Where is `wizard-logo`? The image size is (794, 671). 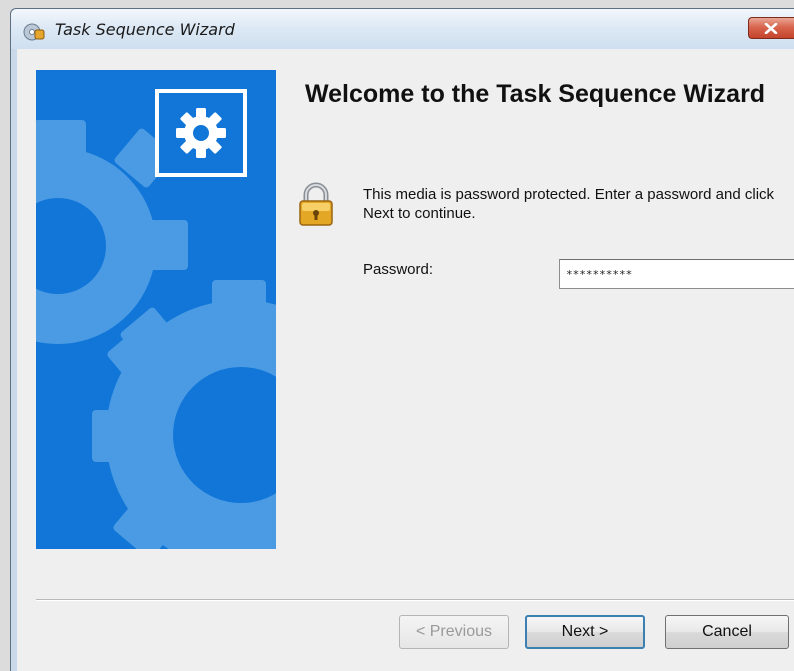
wizard-logo is located at coordinates (201, 133).